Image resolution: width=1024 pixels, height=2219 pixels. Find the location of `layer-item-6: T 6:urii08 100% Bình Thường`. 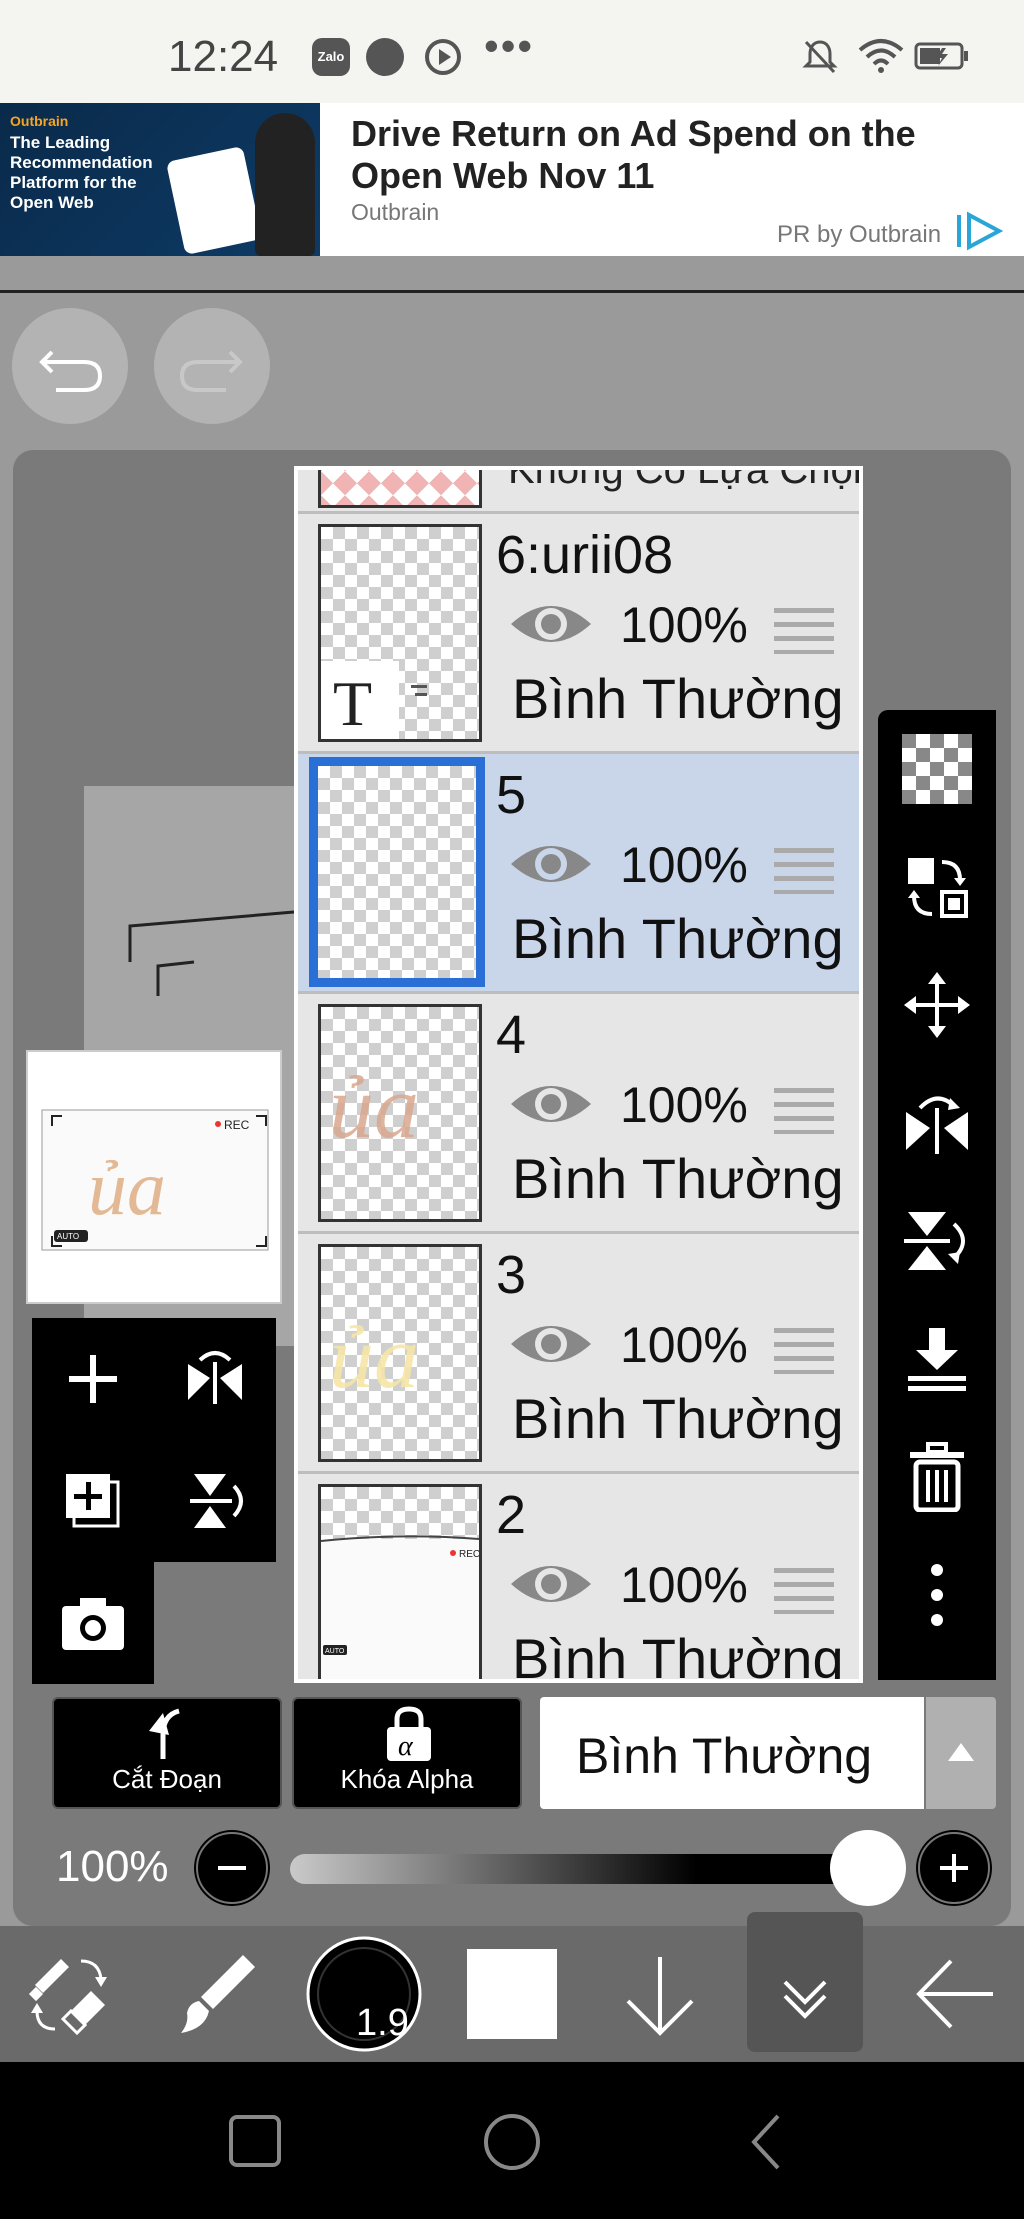

layer-item-6: T 6:urii08 100% Bình Thường is located at coordinates (578, 634).